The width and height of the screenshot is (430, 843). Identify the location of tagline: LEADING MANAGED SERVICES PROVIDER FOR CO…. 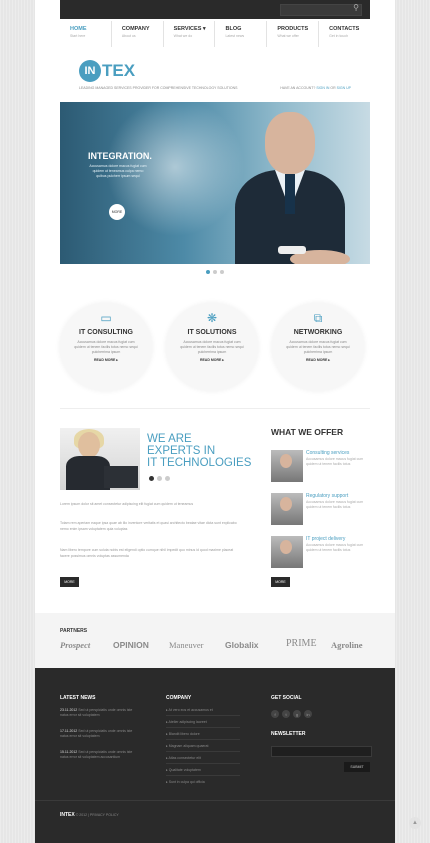
(158, 88).